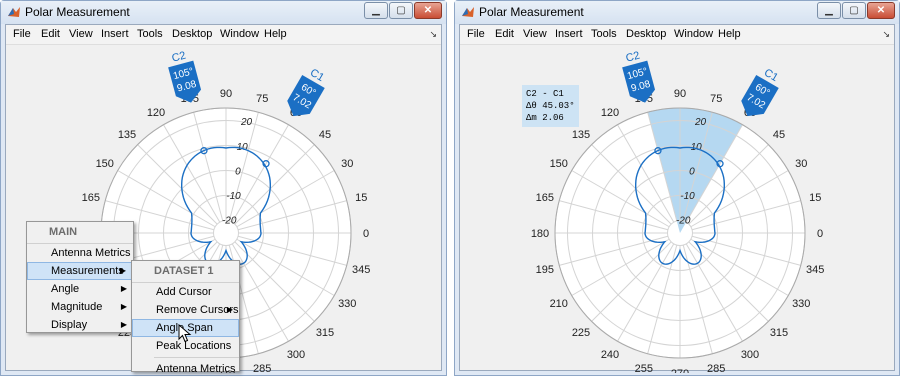 The width and height of the screenshot is (900, 378). Describe the element at coordinates (87, 271) in the screenshot. I see `menu-item-measurements-label: Measurements` at that location.